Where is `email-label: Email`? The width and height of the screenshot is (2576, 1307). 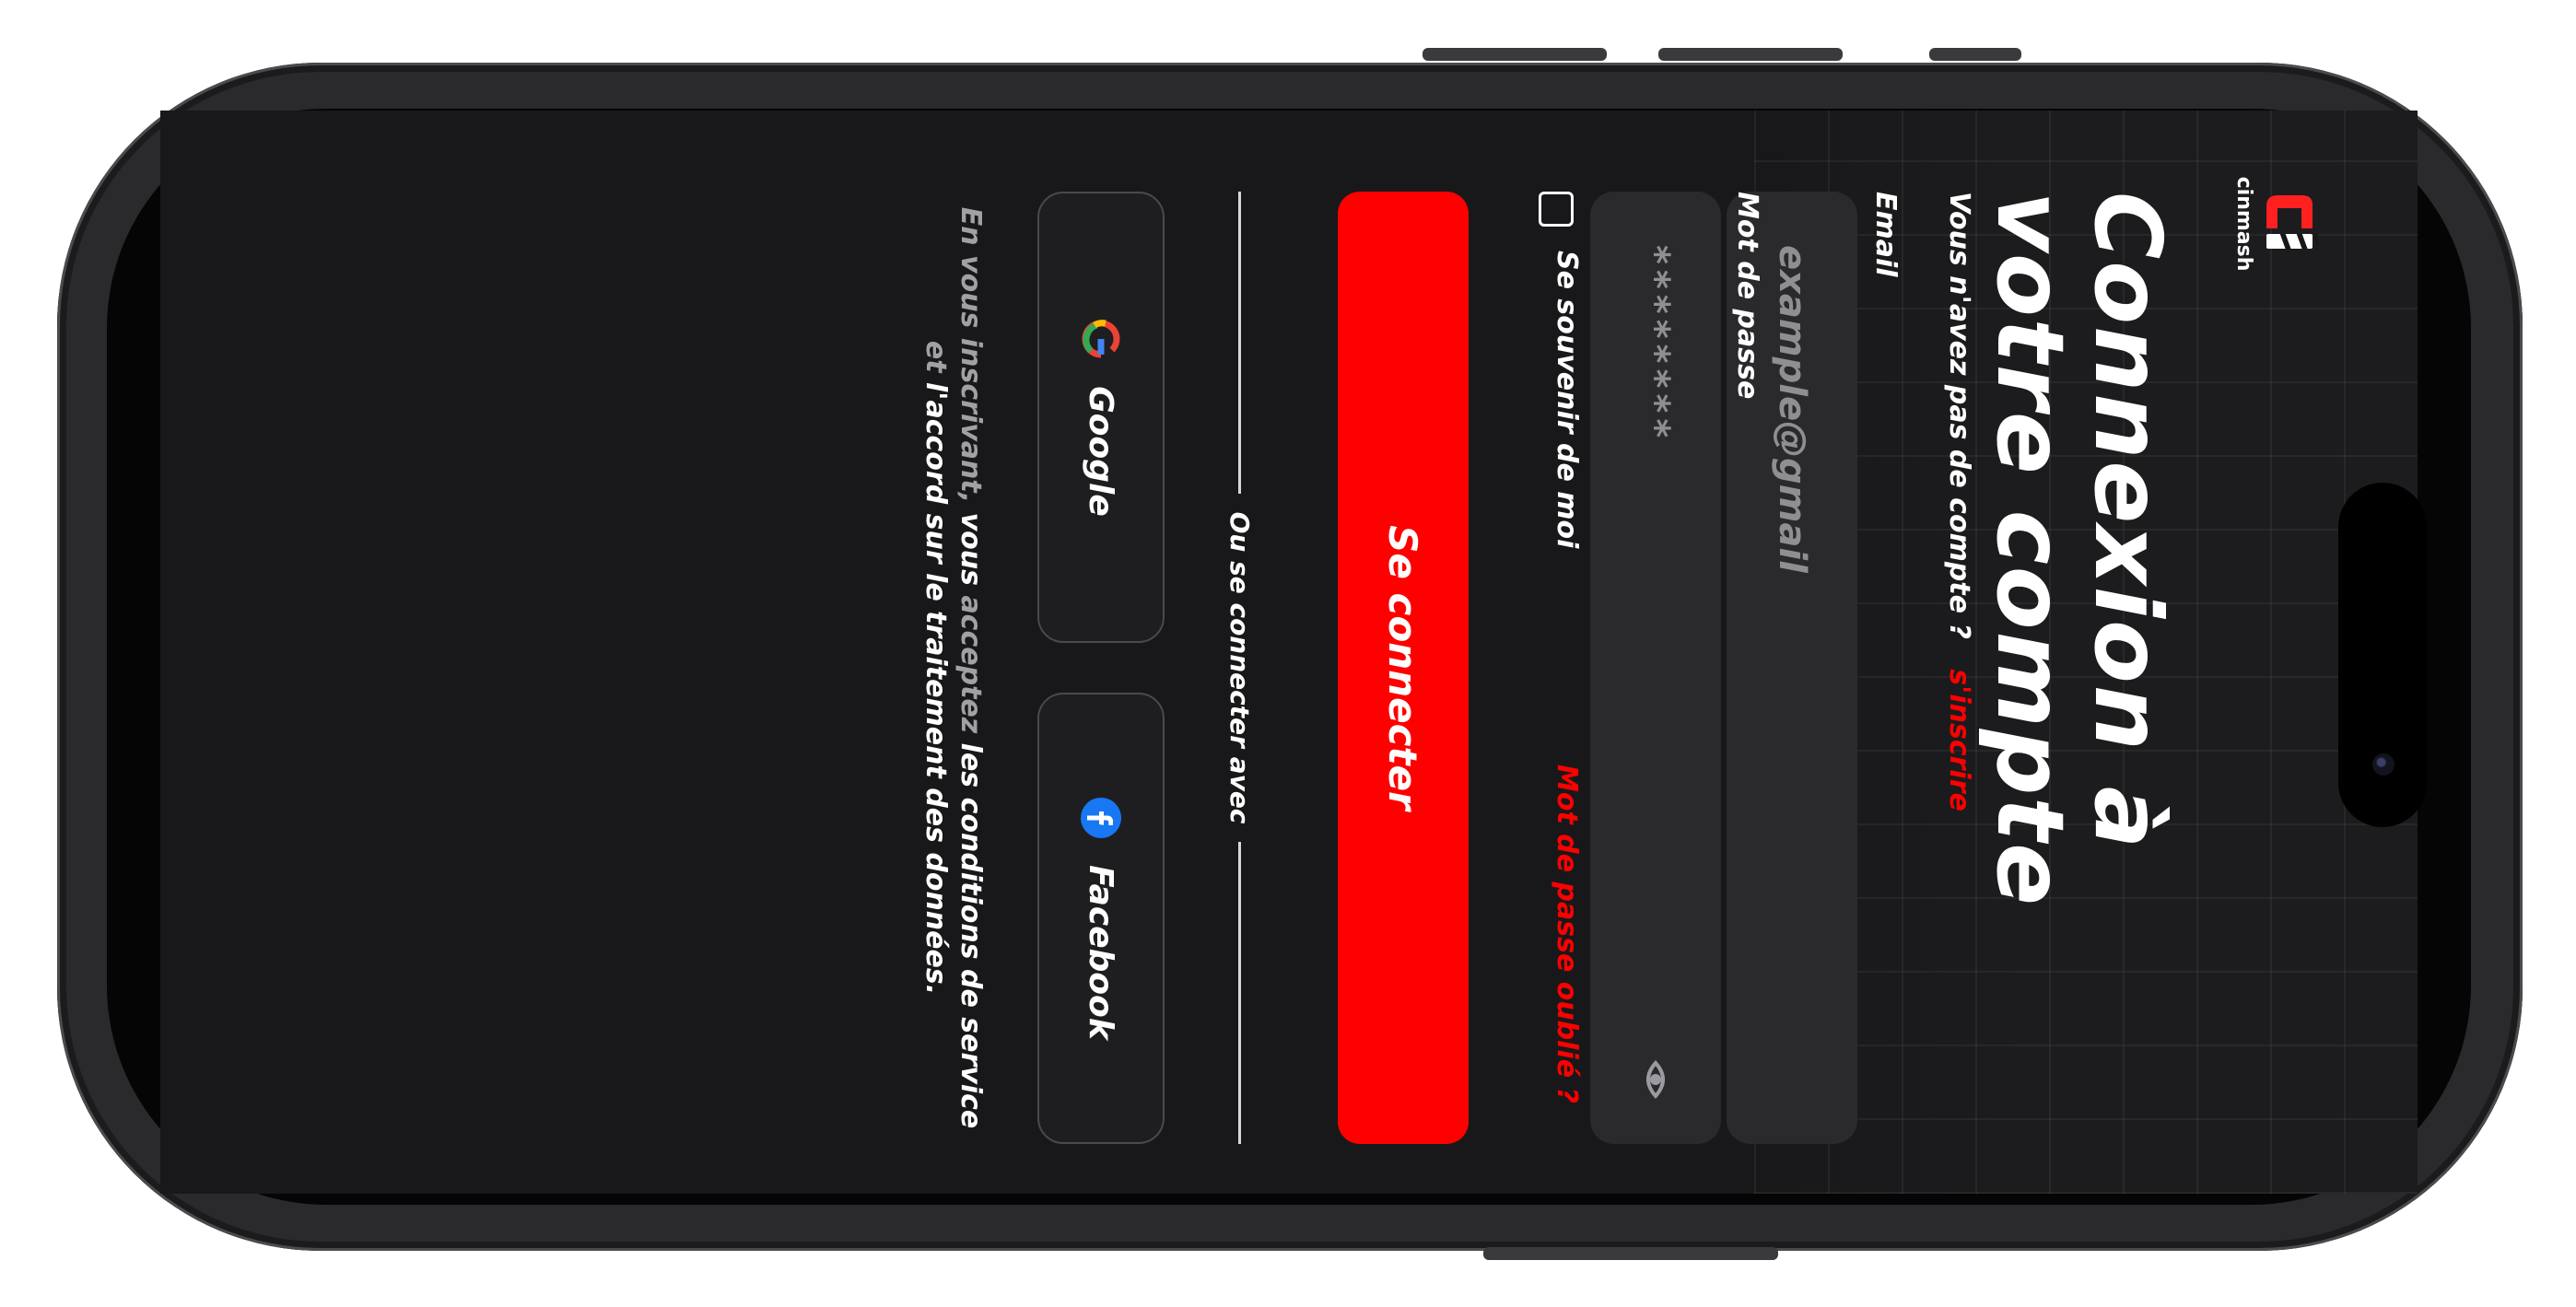
email-label: Email is located at coordinates (1885, 235).